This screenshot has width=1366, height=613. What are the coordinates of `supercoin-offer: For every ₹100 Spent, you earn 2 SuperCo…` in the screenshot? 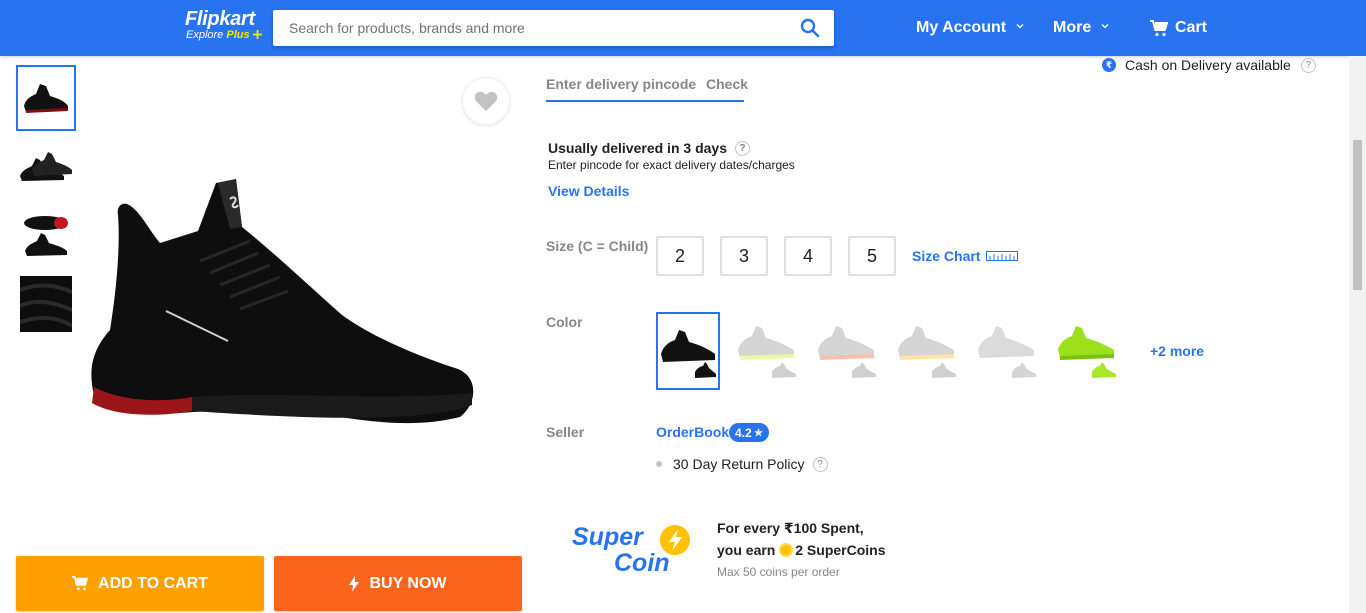 It's located at (801, 539).